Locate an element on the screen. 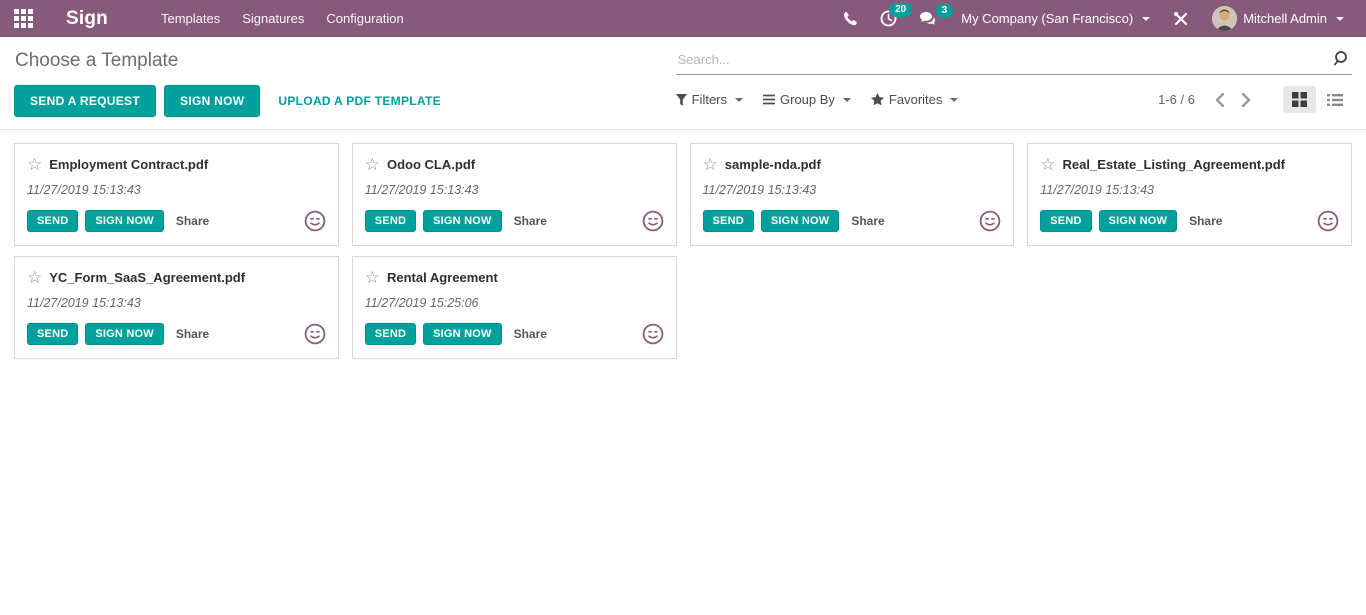 This screenshot has width=1366, height=615. debug-tools-button is located at coordinates (1181, 19).